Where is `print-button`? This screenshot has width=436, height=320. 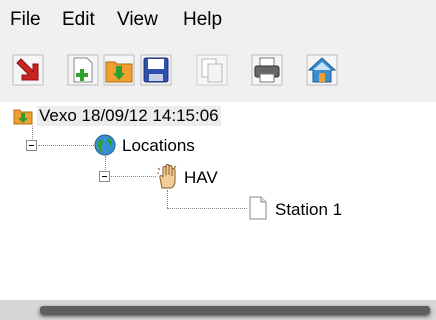 print-button is located at coordinates (267, 70).